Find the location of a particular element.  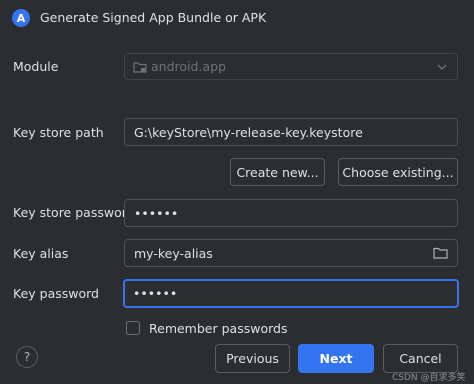

chevron-down-icon is located at coordinates (442, 67).